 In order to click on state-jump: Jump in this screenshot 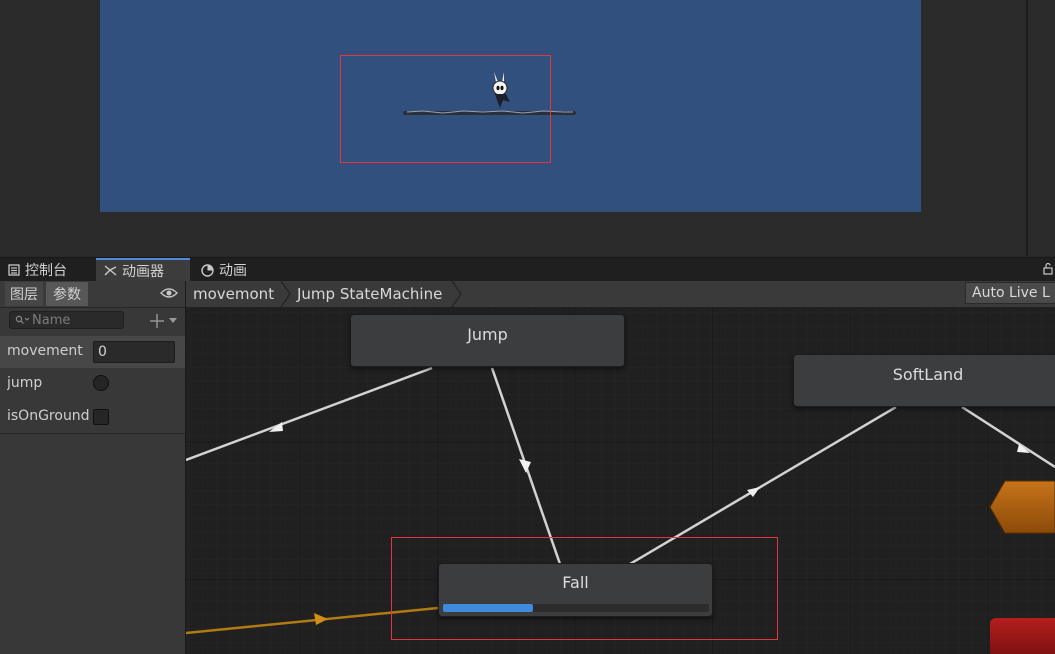, I will do `click(487, 340)`.